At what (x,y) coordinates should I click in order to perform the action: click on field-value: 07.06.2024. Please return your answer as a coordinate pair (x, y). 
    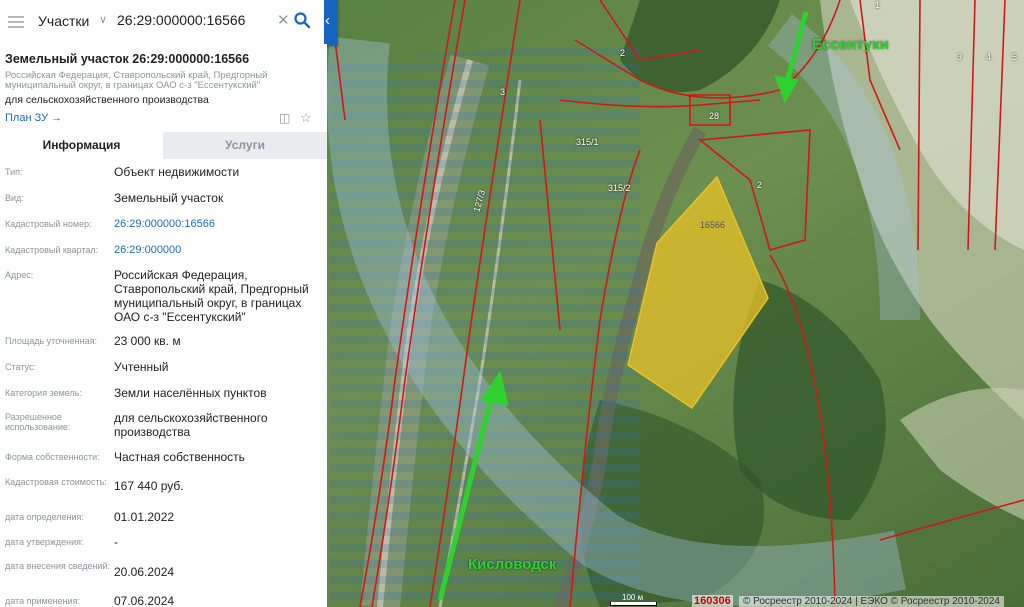
    Looking at the image, I should click on (144, 600).